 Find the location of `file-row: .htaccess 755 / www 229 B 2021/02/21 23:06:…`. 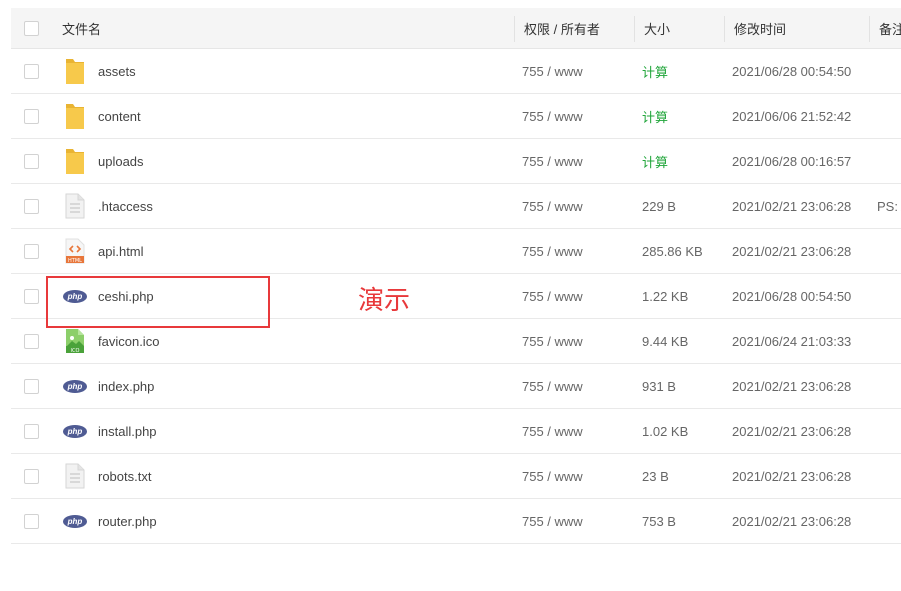

file-row: .htaccess 755 / www 229 B 2021/02/21 23:06:… is located at coordinates (456, 206).